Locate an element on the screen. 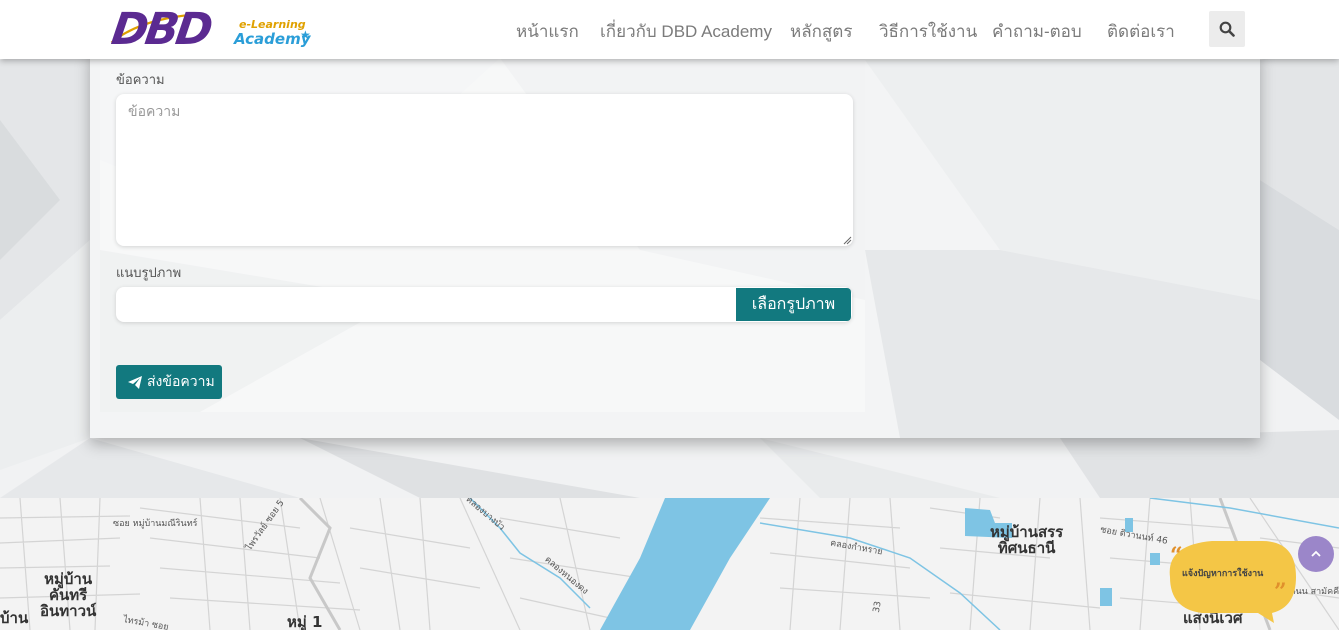  paper-plane-icon is located at coordinates (135, 382).